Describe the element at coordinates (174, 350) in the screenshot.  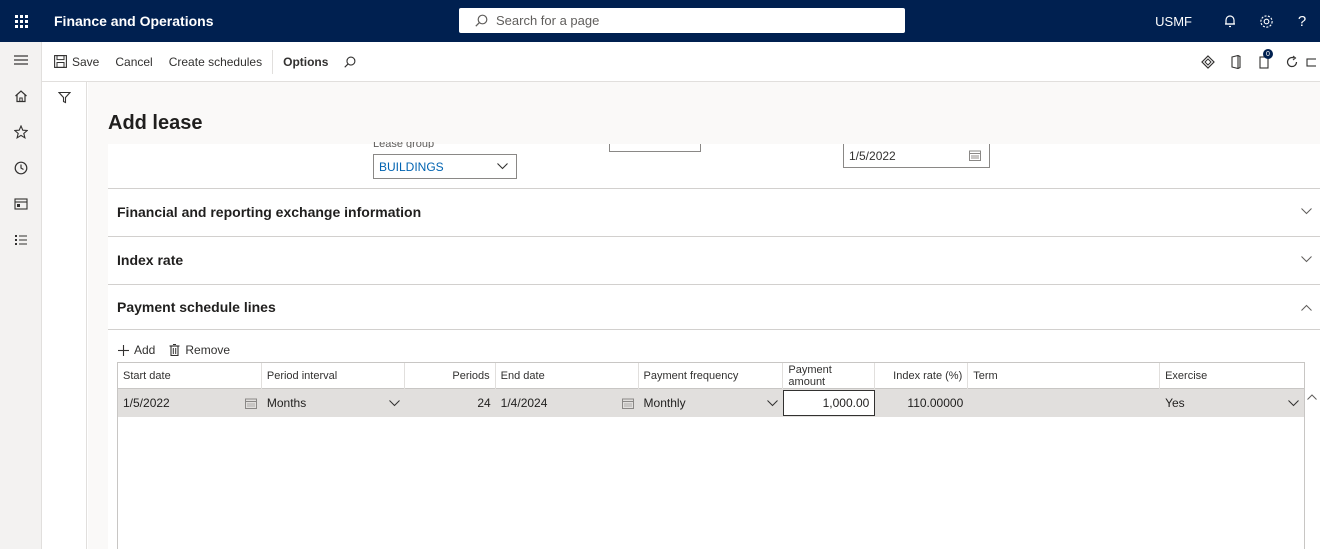
I see `trash-icon` at that location.